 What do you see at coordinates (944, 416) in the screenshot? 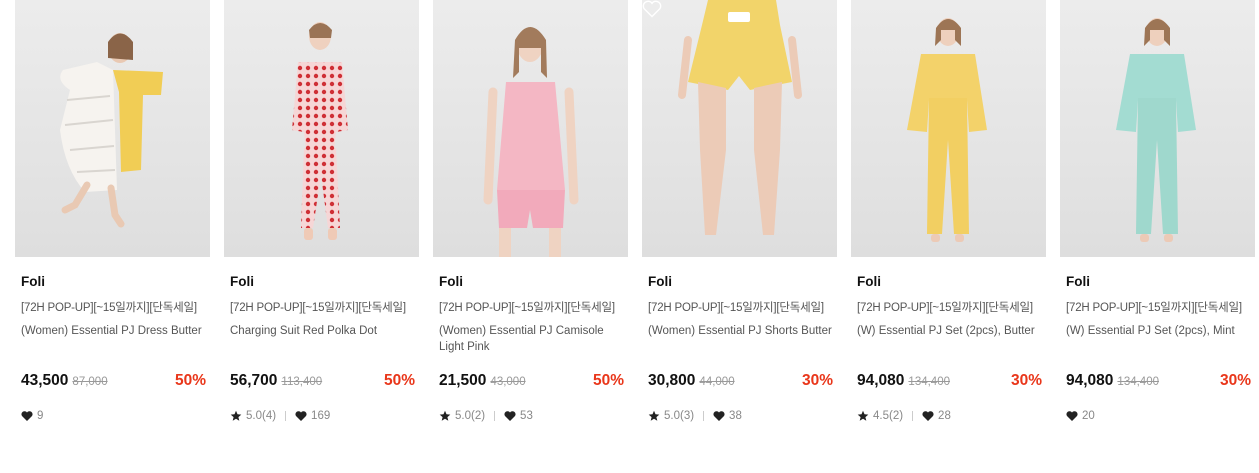
I see `like-count: 28` at bounding box center [944, 416].